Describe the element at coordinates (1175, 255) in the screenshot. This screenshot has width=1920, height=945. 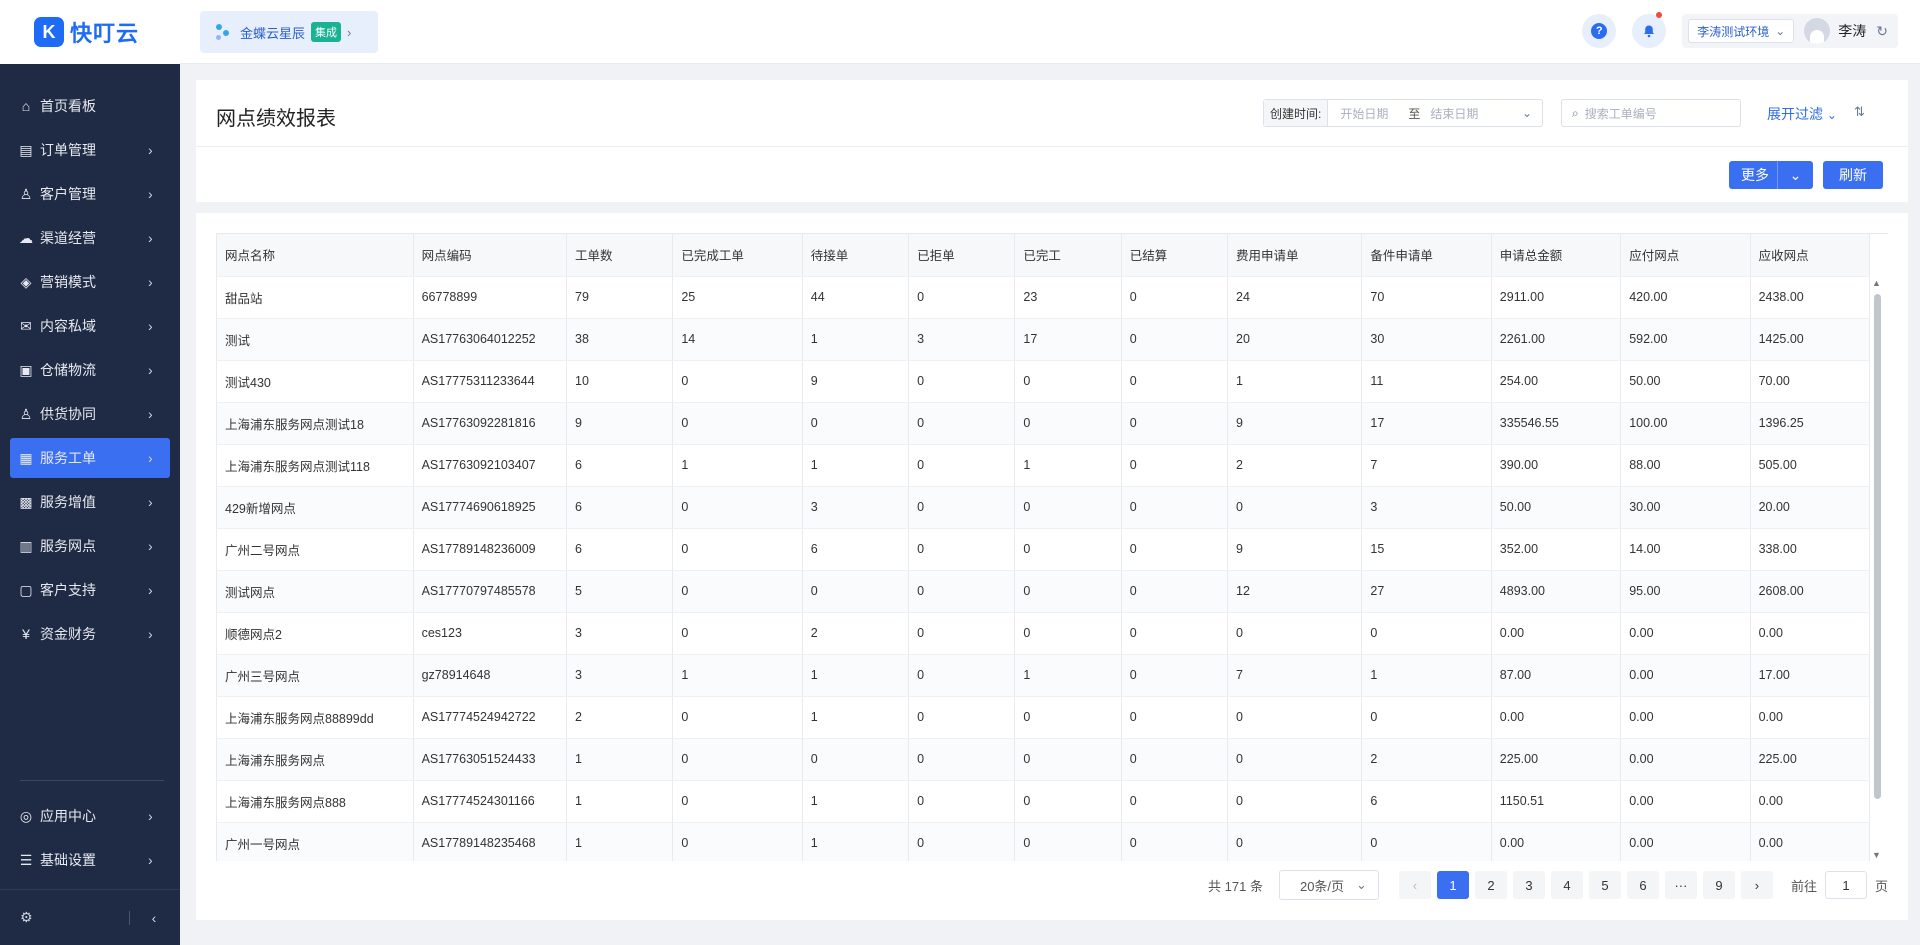
I see `column-header: 已结算` at that location.